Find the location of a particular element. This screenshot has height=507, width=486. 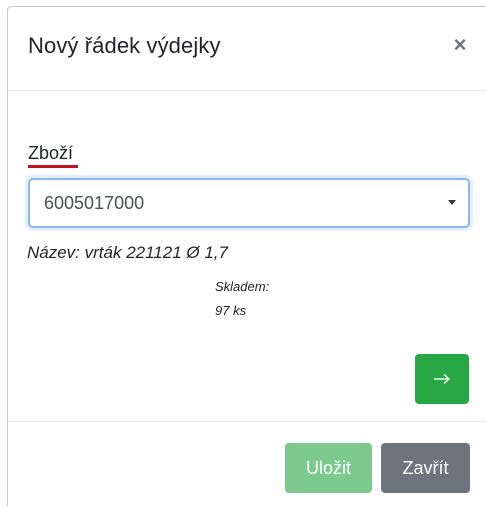

stock-label: Skladem: is located at coordinates (242, 286).